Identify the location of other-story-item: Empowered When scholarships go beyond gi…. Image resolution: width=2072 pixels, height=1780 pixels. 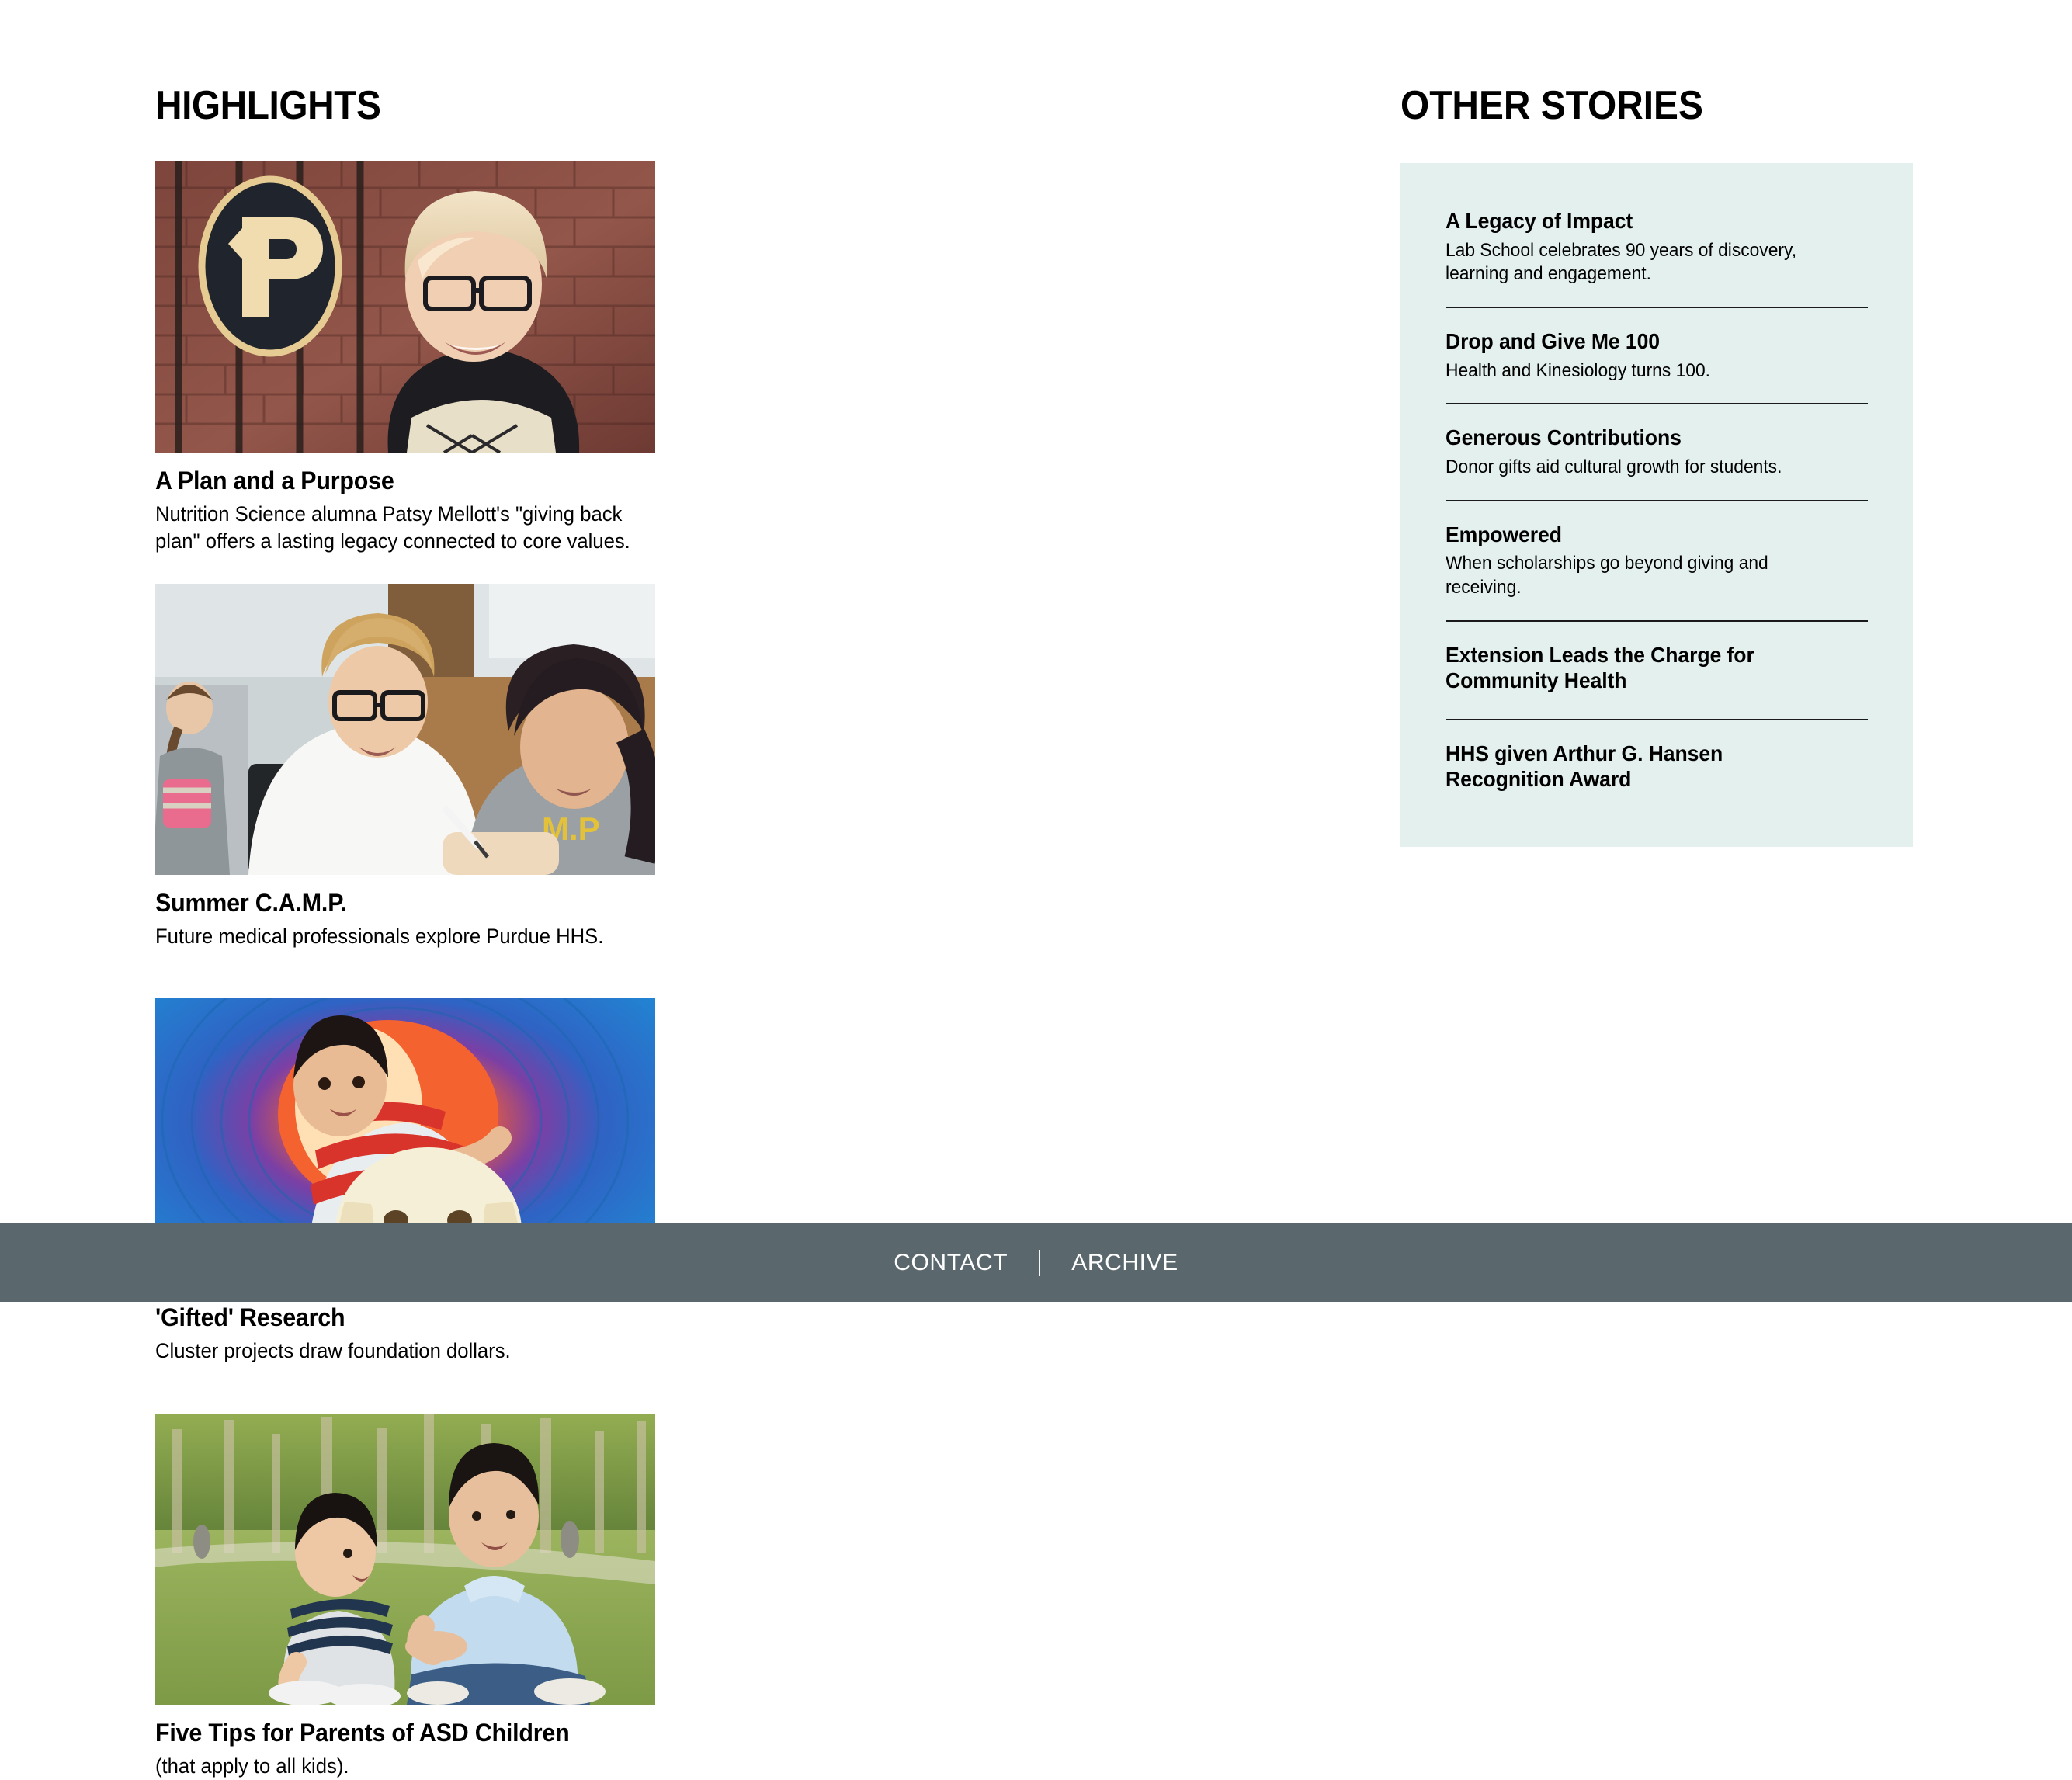
(1657, 560).